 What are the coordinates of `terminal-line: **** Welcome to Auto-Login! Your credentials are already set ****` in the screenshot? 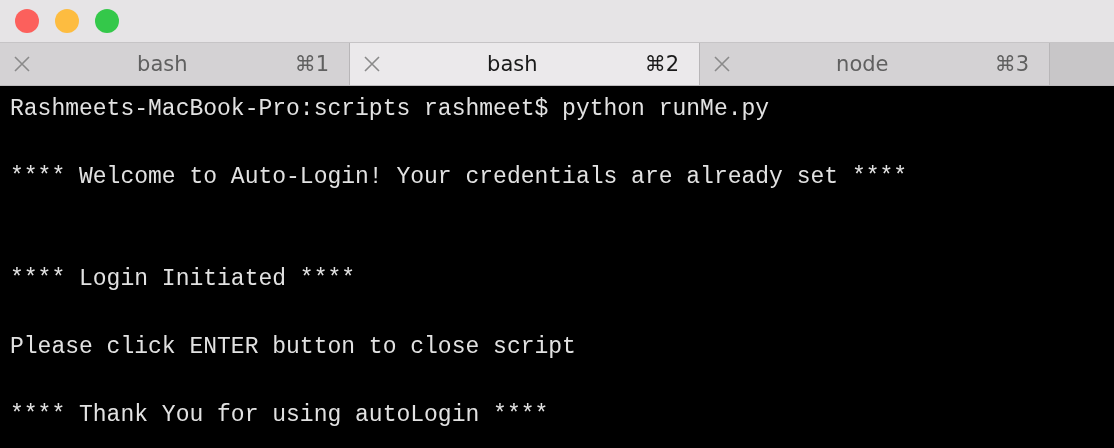 It's located at (459, 177).